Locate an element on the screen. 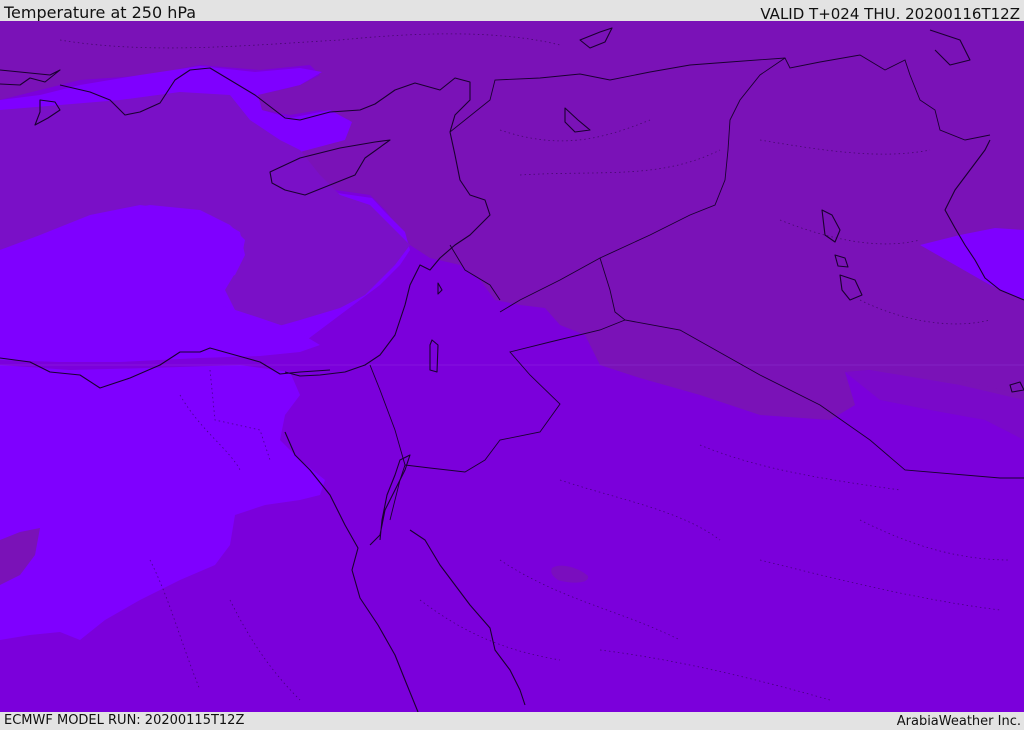  credit-label: ArabiaWeather Inc. is located at coordinates (958, 721).